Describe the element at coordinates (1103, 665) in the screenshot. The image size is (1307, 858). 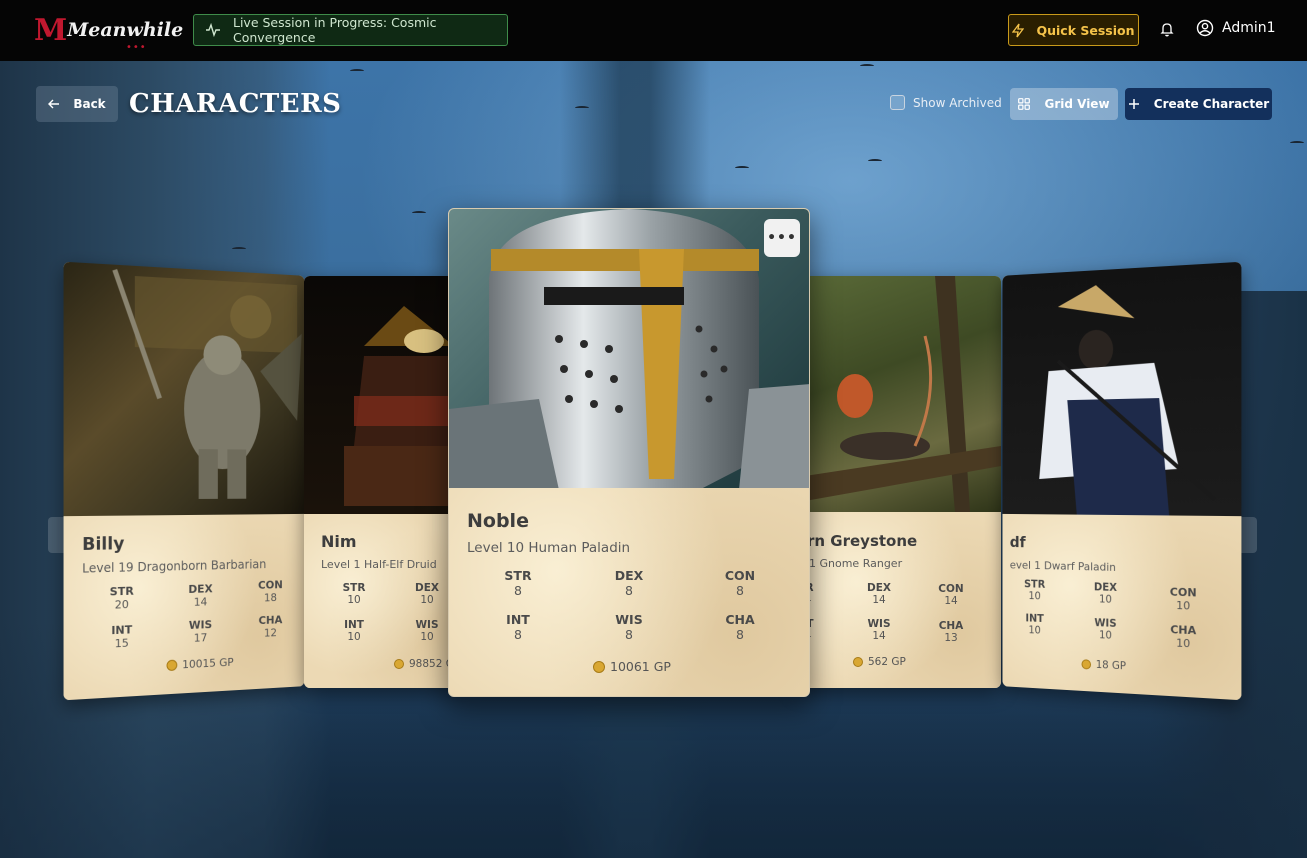
I see `character-gold: 18 GP` at that location.